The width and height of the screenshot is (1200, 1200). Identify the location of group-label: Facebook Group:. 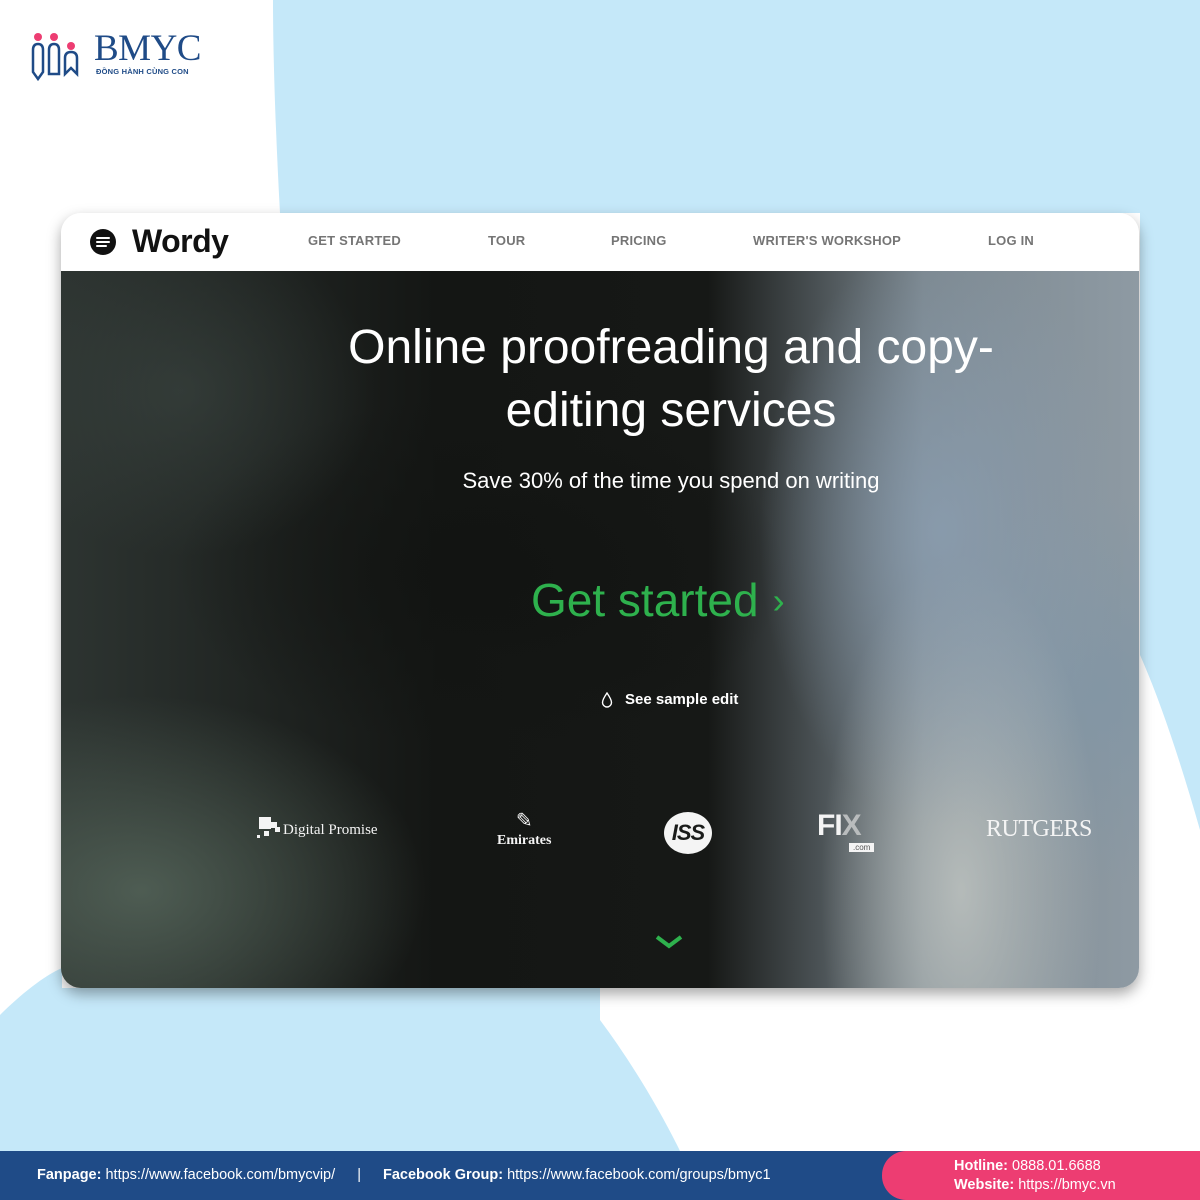
(443, 1175).